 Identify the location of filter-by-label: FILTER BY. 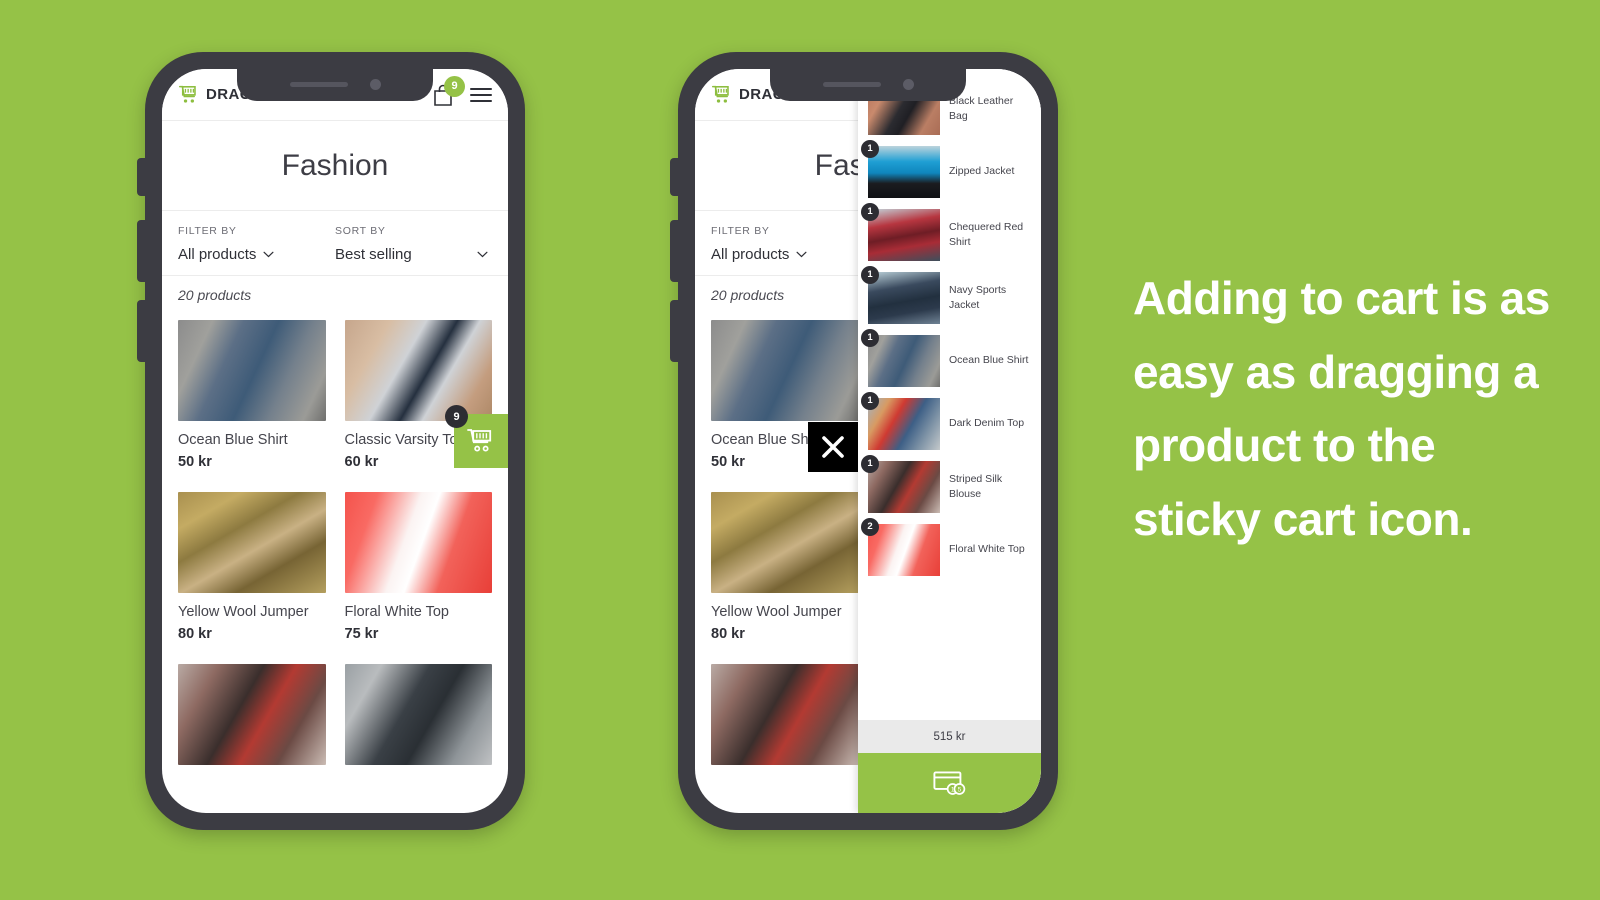
(207, 231).